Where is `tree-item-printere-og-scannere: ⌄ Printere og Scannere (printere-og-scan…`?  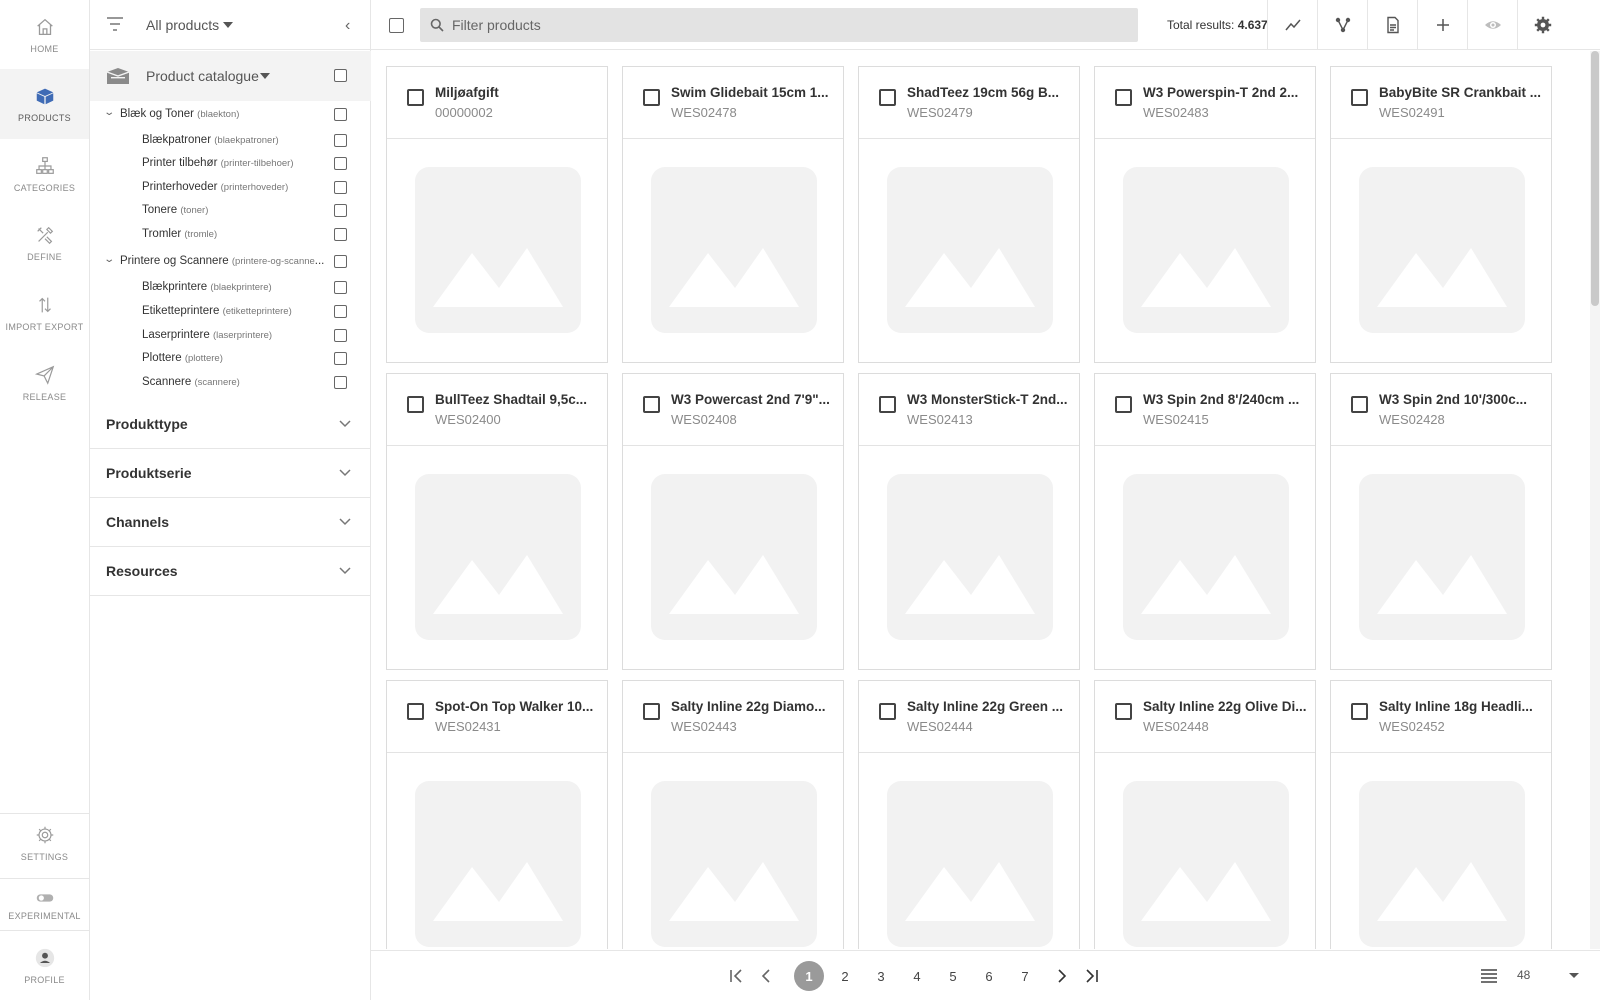 tree-item-printere-og-scannere: ⌄ Printere og Scannere (printere-og-scan… is located at coordinates (230, 262).